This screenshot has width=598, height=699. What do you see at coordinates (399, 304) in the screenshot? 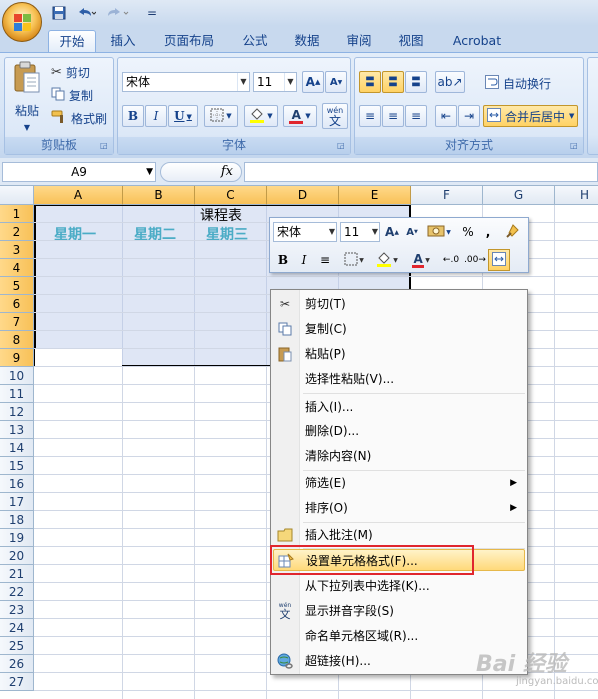
I see `menu-item-cut: ✂ 剪切(T)` at bounding box center [399, 304].